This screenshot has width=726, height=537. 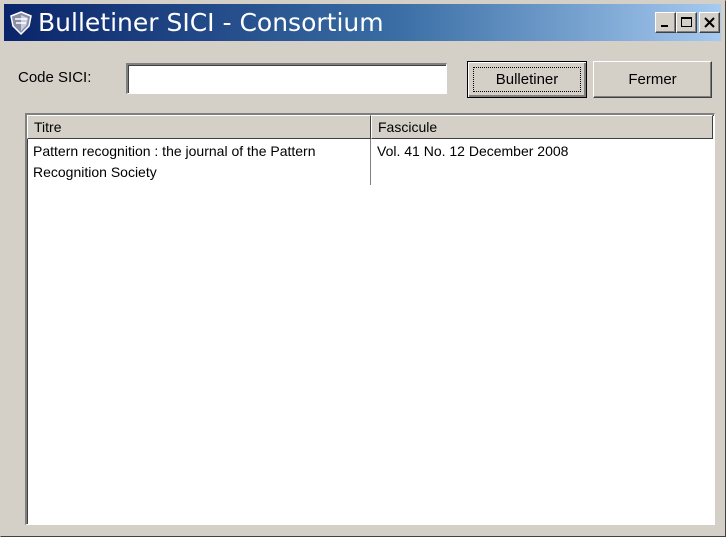 What do you see at coordinates (664, 26) in the screenshot?
I see `minimize-icon` at bounding box center [664, 26].